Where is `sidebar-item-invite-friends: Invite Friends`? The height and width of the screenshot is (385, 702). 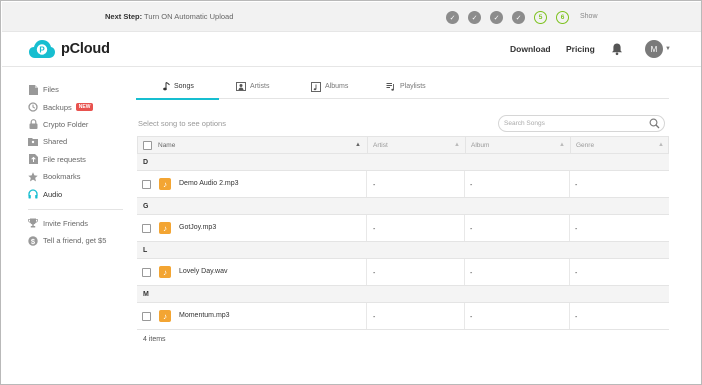 sidebar-item-invite-friends: Invite Friends is located at coordinates (78, 223).